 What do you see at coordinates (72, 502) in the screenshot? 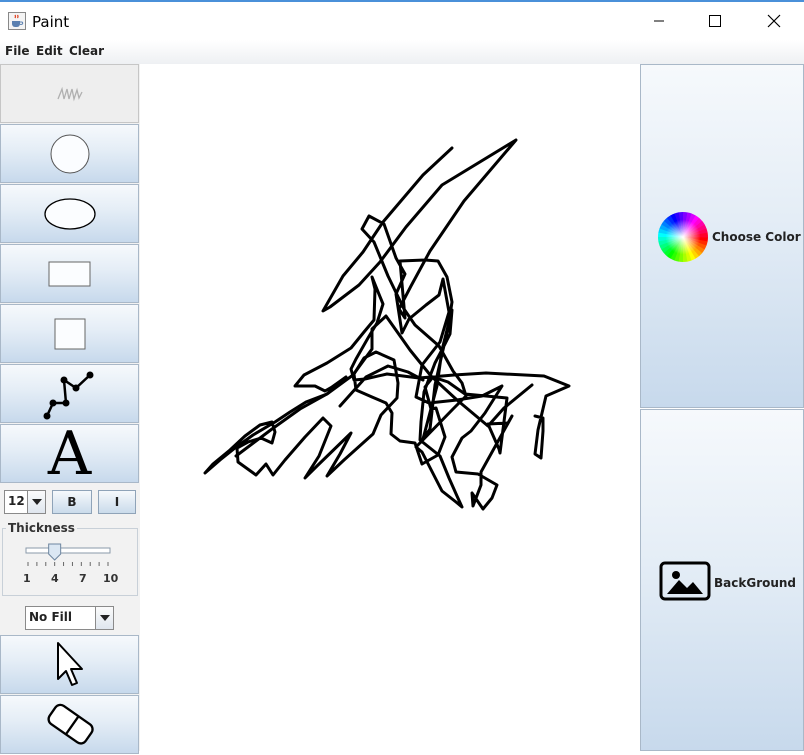
I see `bold-button: B` at bounding box center [72, 502].